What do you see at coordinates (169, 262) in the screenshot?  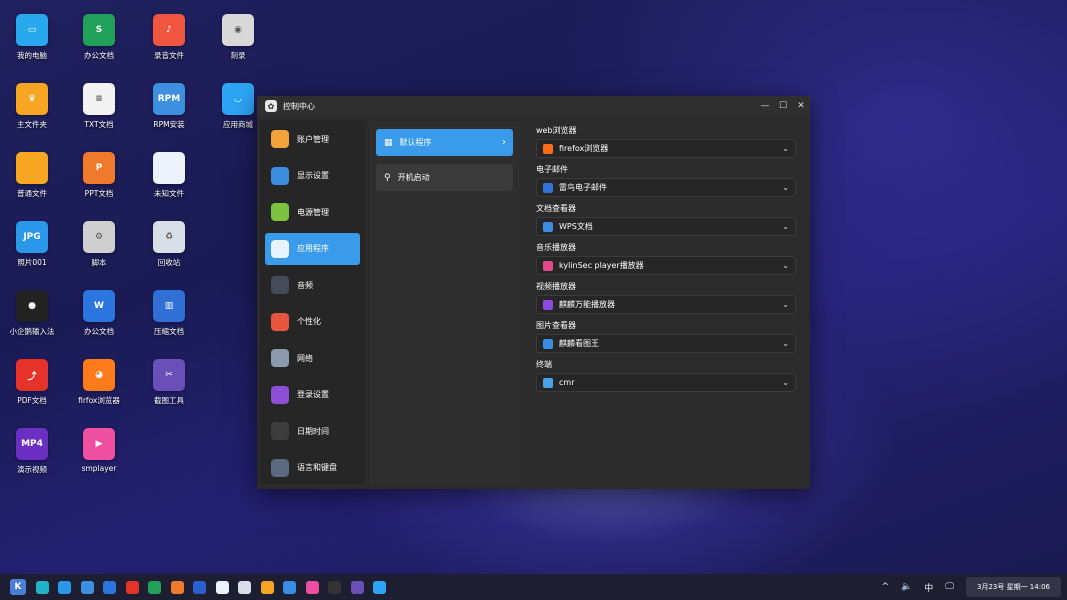 I see `desktop-icon-label: 回收站` at bounding box center [169, 262].